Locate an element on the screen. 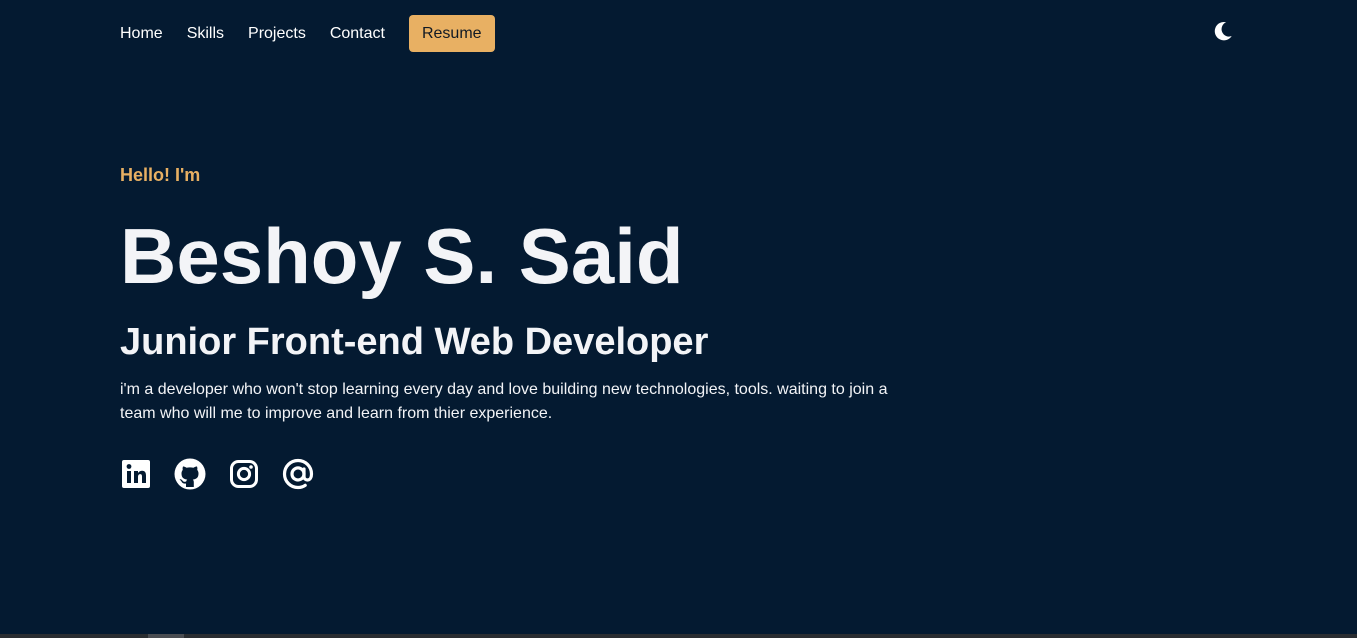 The width and height of the screenshot is (1357, 638). linkedin-icon is located at coordinates (136, 476).